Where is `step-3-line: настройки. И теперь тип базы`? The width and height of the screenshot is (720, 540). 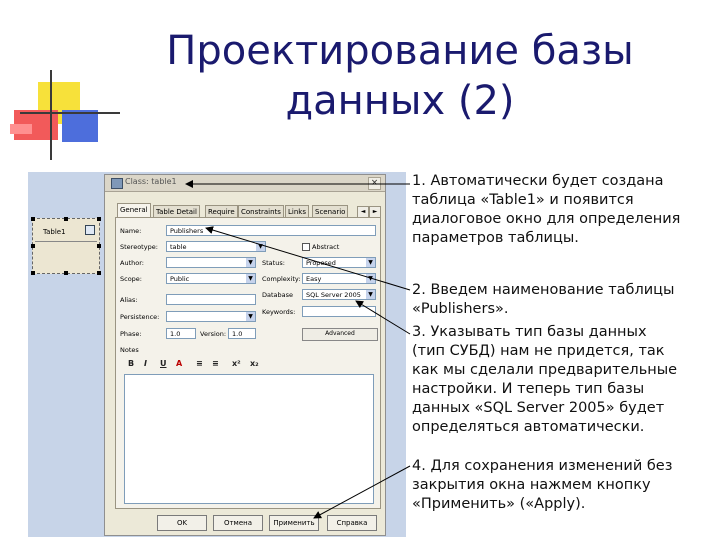
step-3-line: настройки. И теперь тип базы is located at coordinates (528, 389).